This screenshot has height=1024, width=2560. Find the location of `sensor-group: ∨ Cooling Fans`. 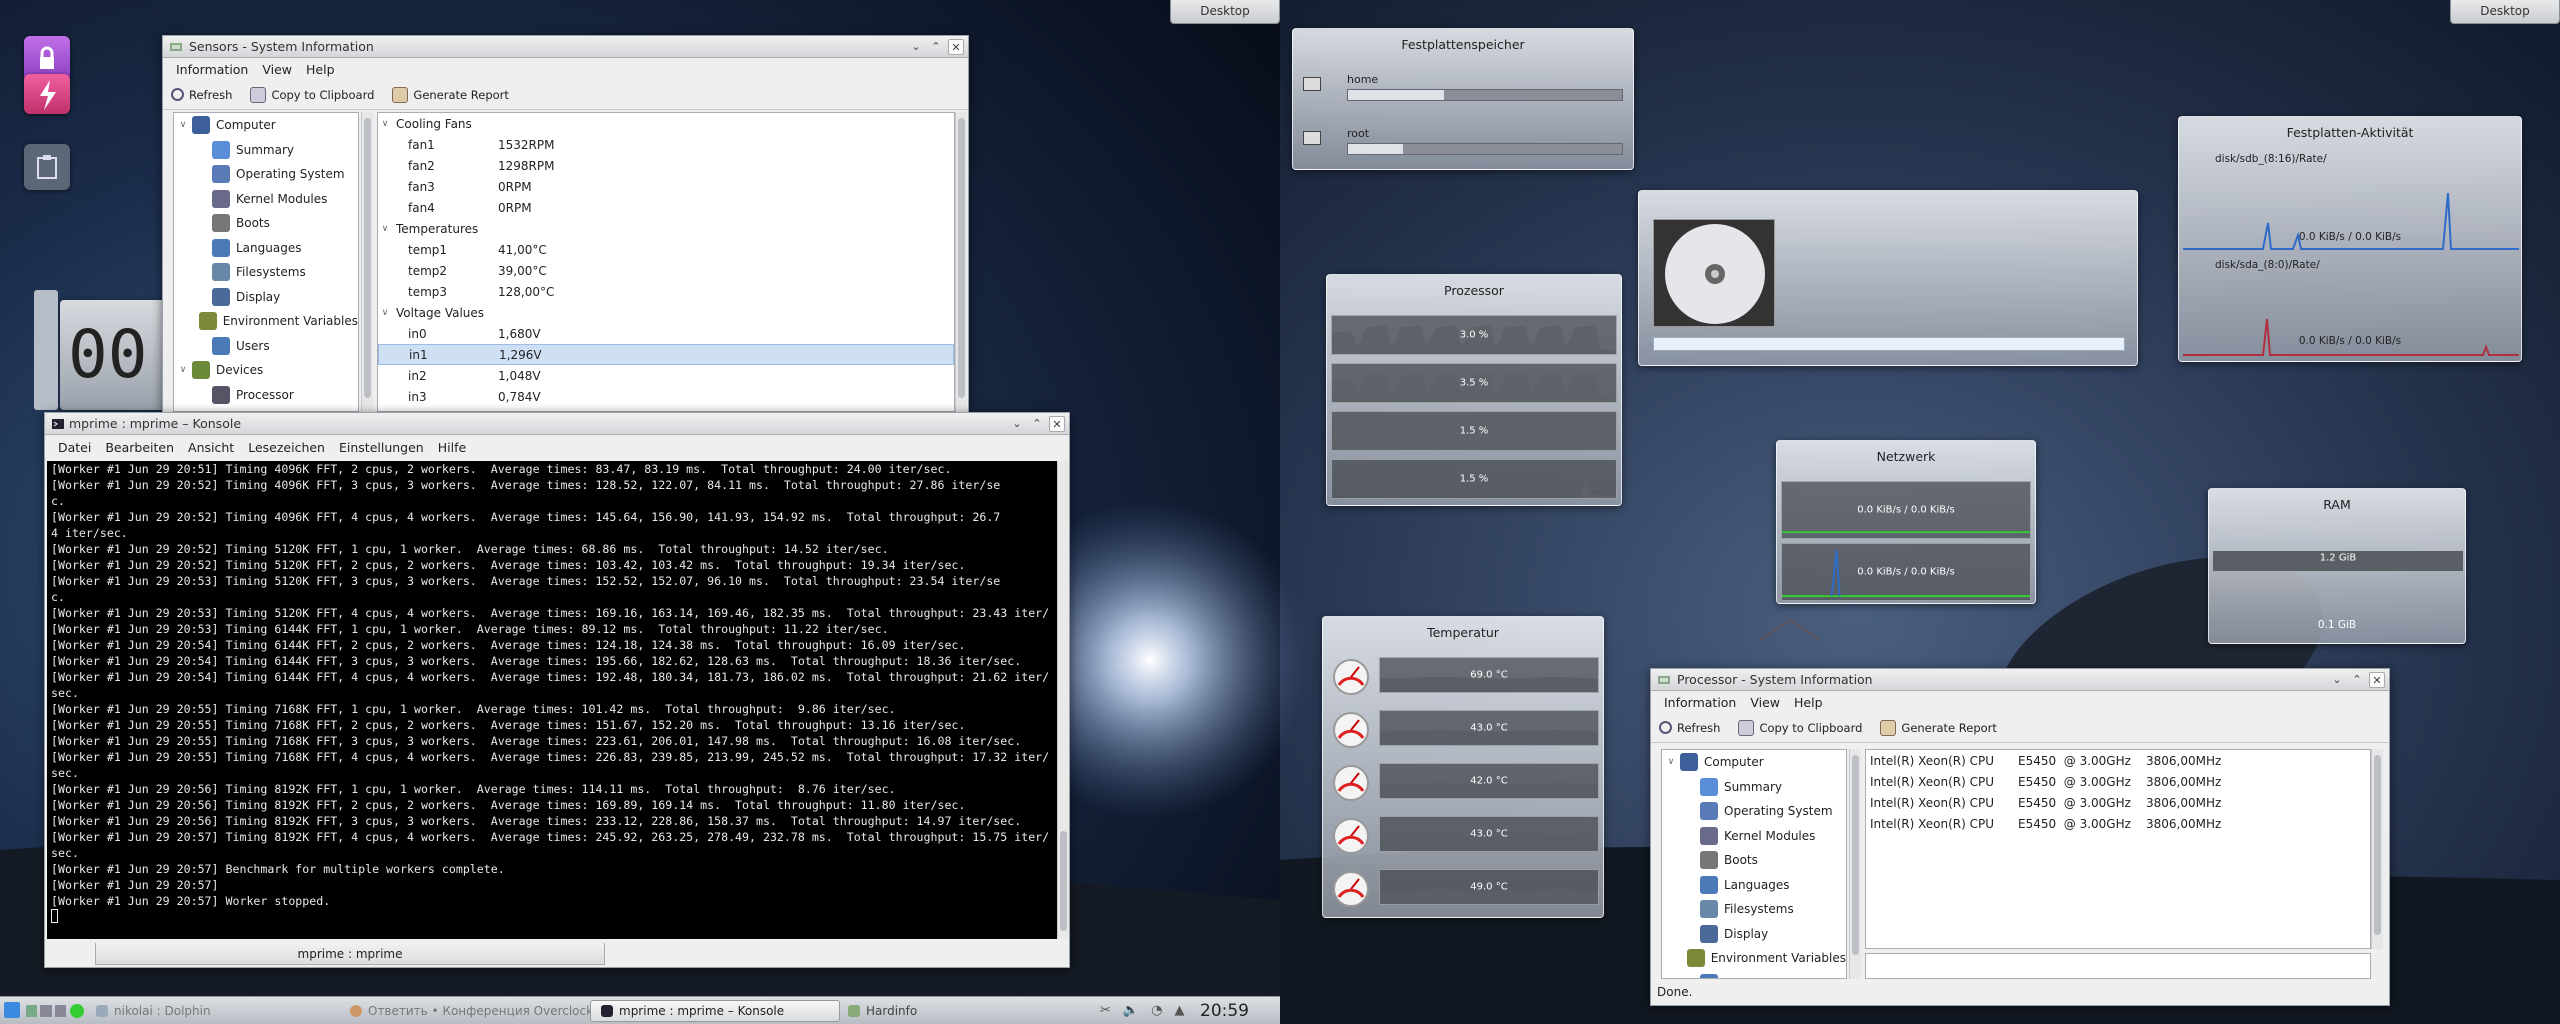

sensor-group: ∨ Cooling Fans is located at coordinates (666, 123).